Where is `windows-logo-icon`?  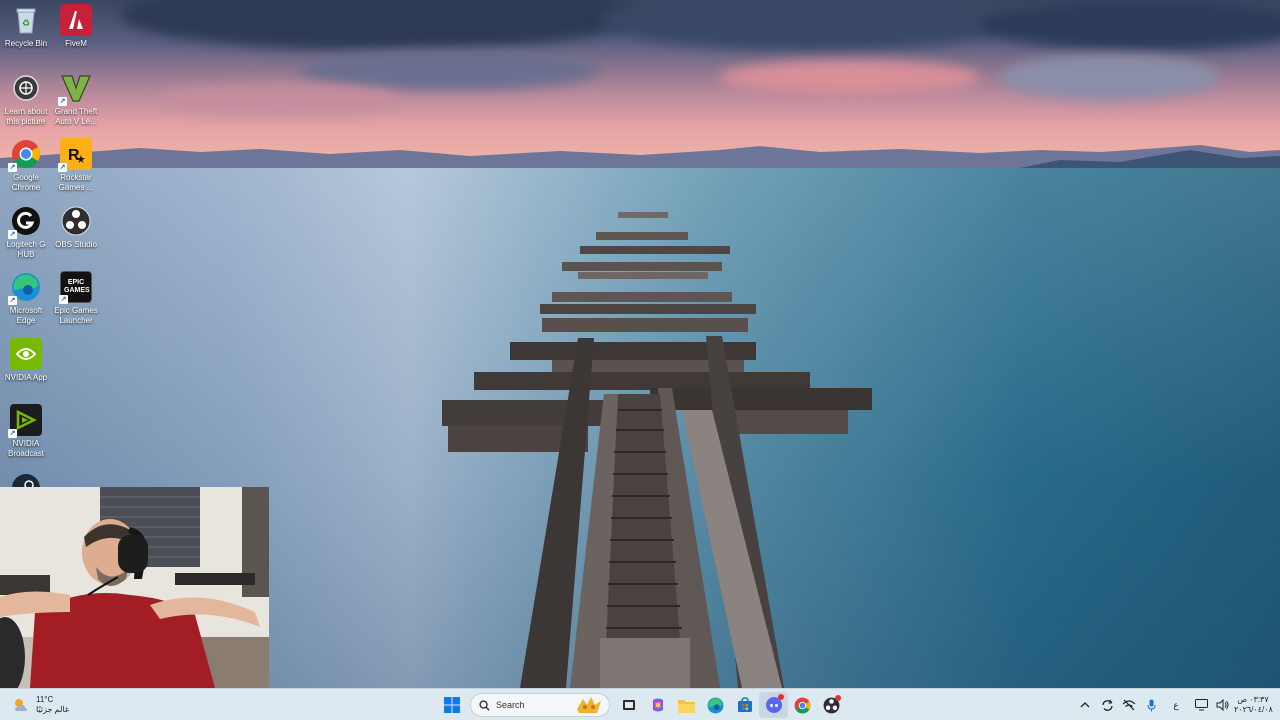 windows-logo-icon is located at coordinates (451, 705).